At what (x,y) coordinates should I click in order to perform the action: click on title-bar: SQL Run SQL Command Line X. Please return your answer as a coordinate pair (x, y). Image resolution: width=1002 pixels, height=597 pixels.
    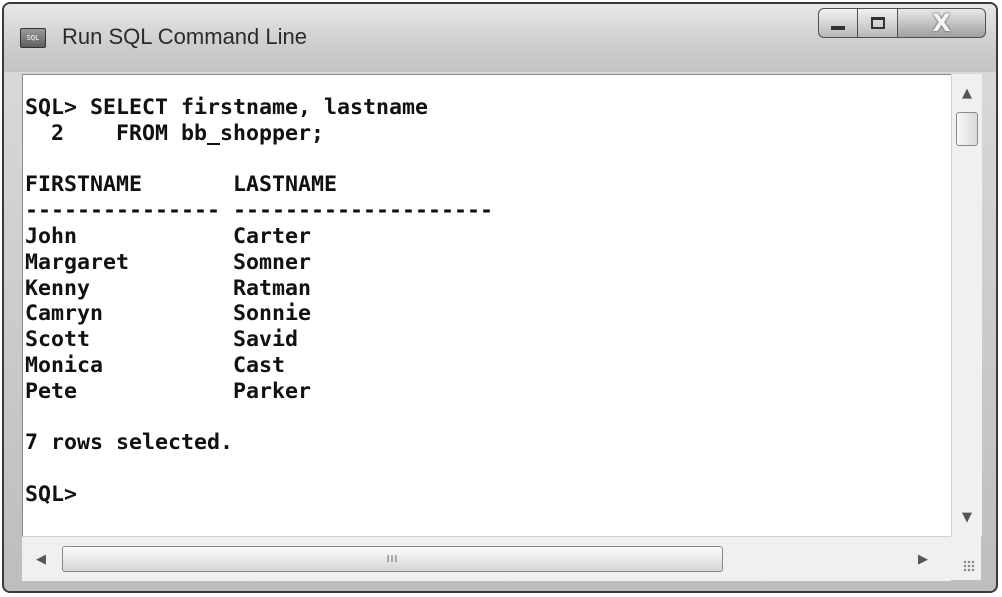
    Looking at the image, I should click on (500, 38).